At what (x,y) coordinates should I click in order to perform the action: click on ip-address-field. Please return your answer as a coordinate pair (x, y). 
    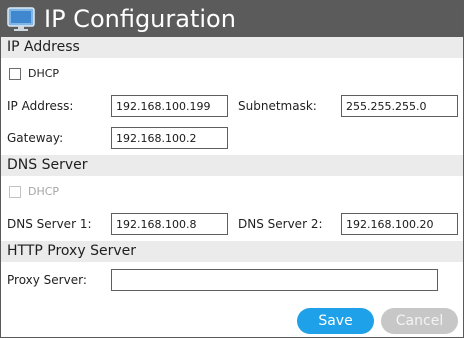
    Looking at the image, I should click on (169, 106).